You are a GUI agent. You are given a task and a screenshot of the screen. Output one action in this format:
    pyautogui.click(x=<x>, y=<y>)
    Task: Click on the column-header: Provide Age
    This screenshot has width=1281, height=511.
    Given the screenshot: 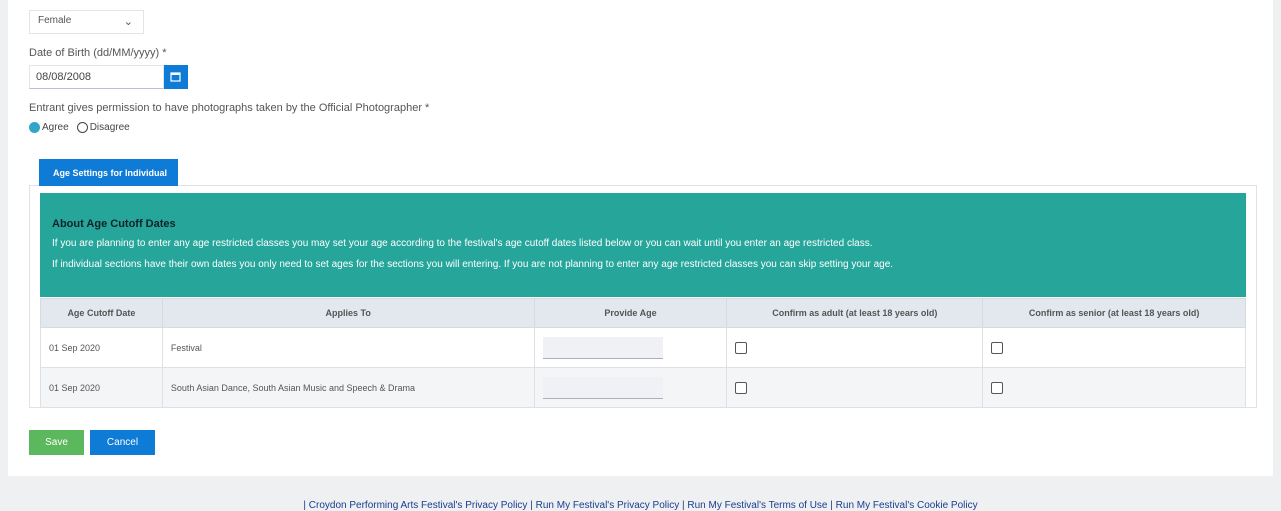 What is the action you would take?
    pyautogui.click(x=630, y=313)
    